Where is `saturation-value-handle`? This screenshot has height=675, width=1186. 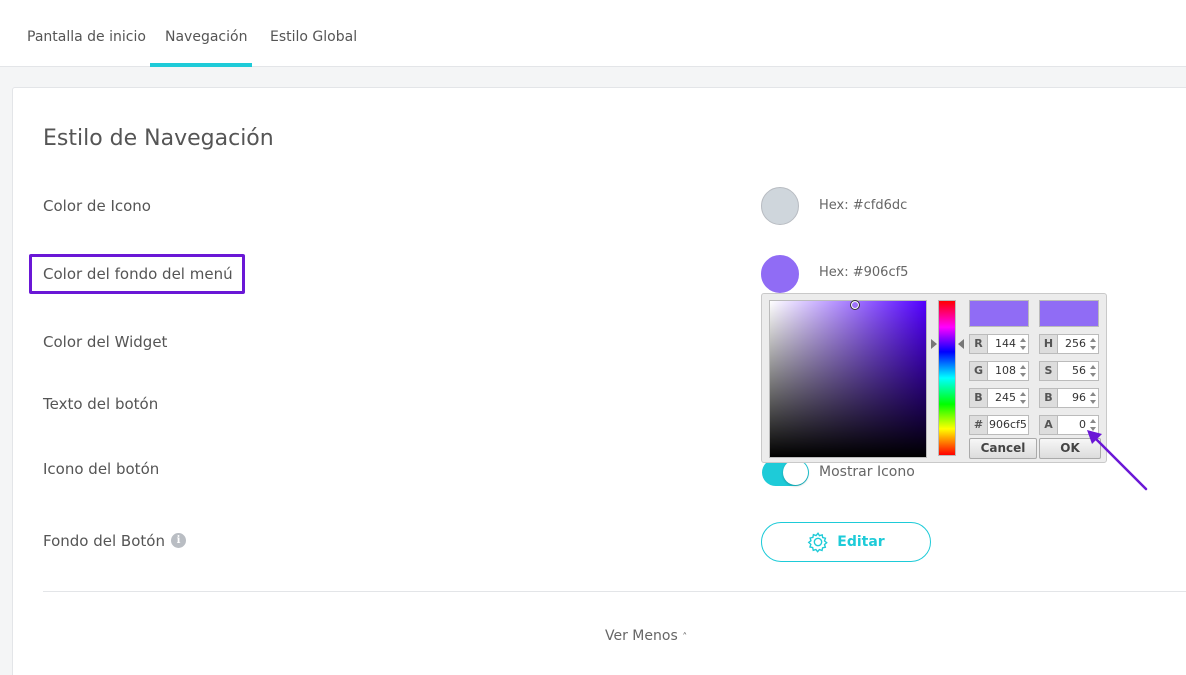
saturation-value-handle is located at coordinates (855, 305).